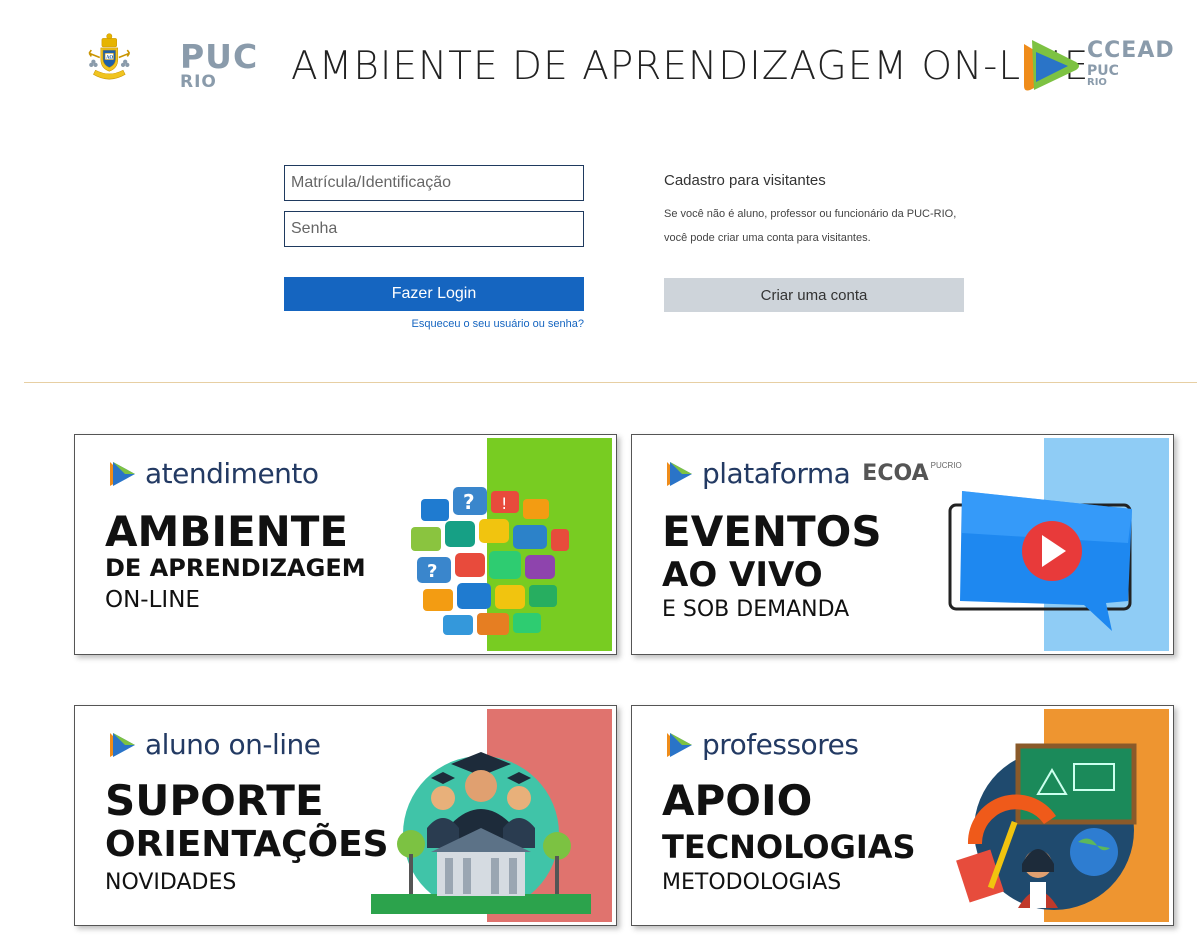  I want to click on page-title: AMBIENTE DE APRENDIZAGEM ON-LINE, so click(690, 66).